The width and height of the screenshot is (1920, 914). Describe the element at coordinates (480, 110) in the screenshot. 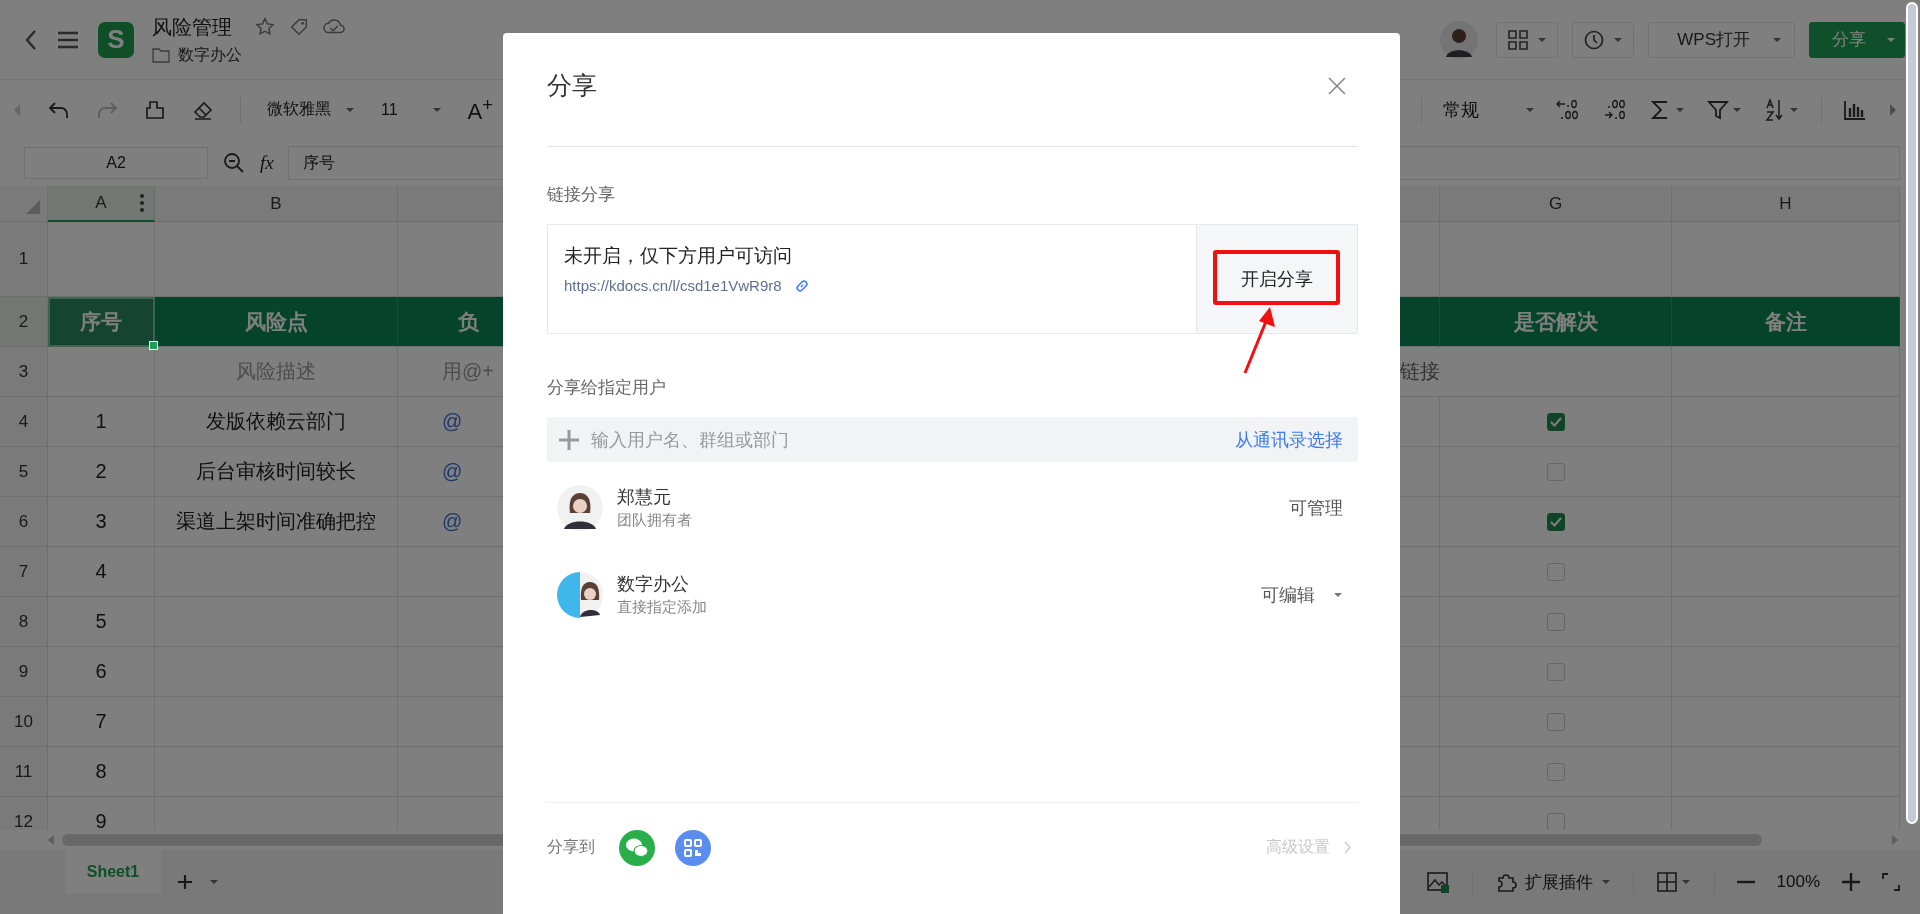

I see `increase-font-button: A$^{+}$` at that location.